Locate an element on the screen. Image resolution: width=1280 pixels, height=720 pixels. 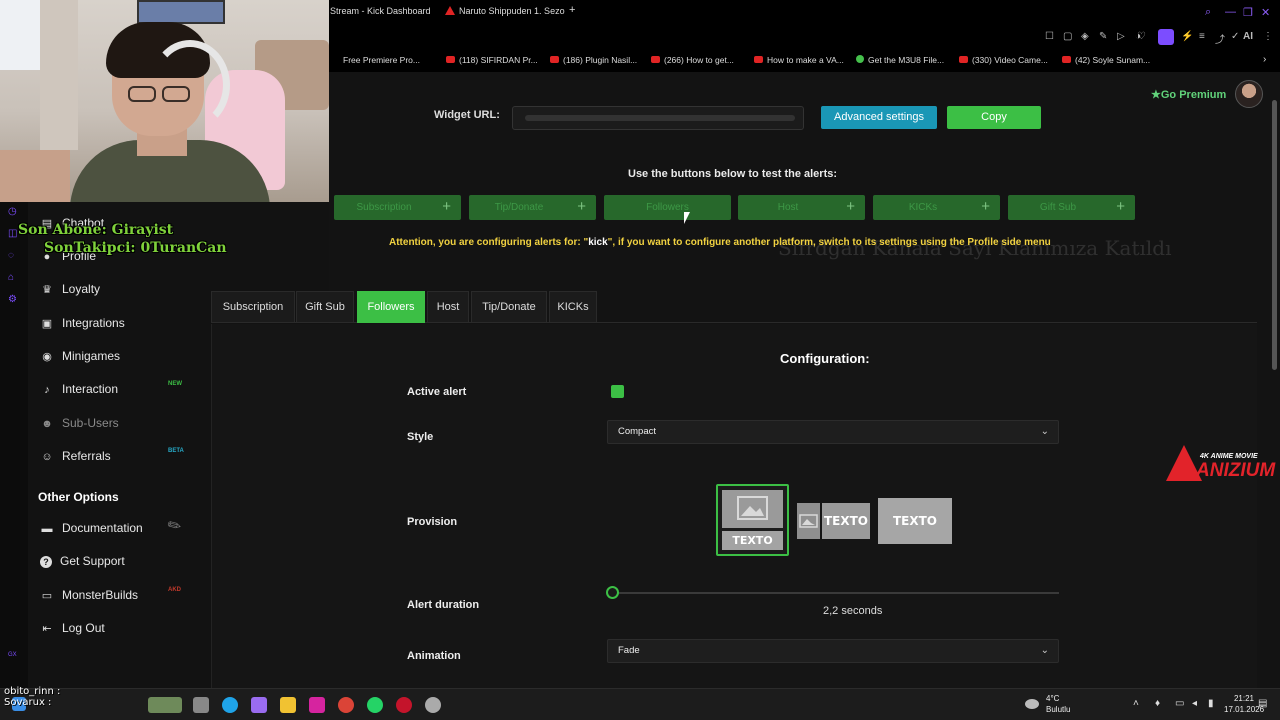
tray-chevron-icon: ˄ is located at coordinates (1136, 703).